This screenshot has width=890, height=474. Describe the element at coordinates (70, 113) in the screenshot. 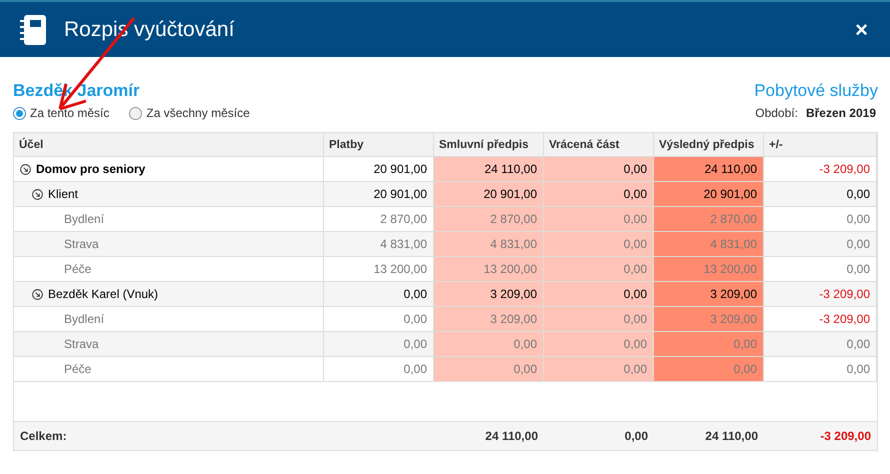

I see `radio-label: Za tento měsíc` at that location.